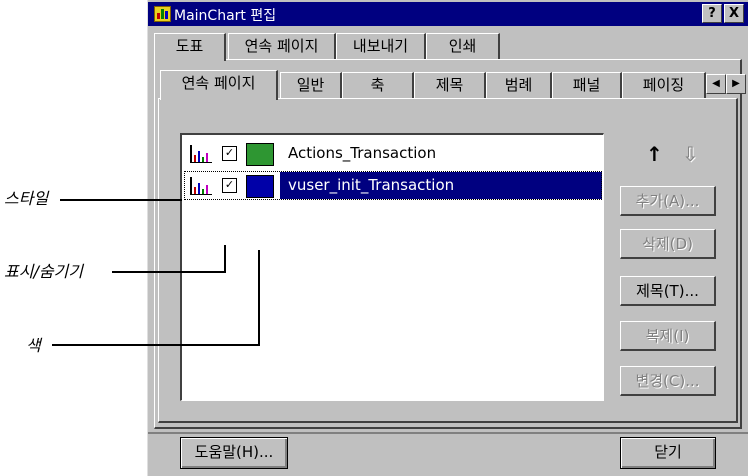 The width and height of the screenshot is (748, 476). Describe the element at coordinates (668, 453) in the screenshot. I see `close-button: 닫기` at that location.